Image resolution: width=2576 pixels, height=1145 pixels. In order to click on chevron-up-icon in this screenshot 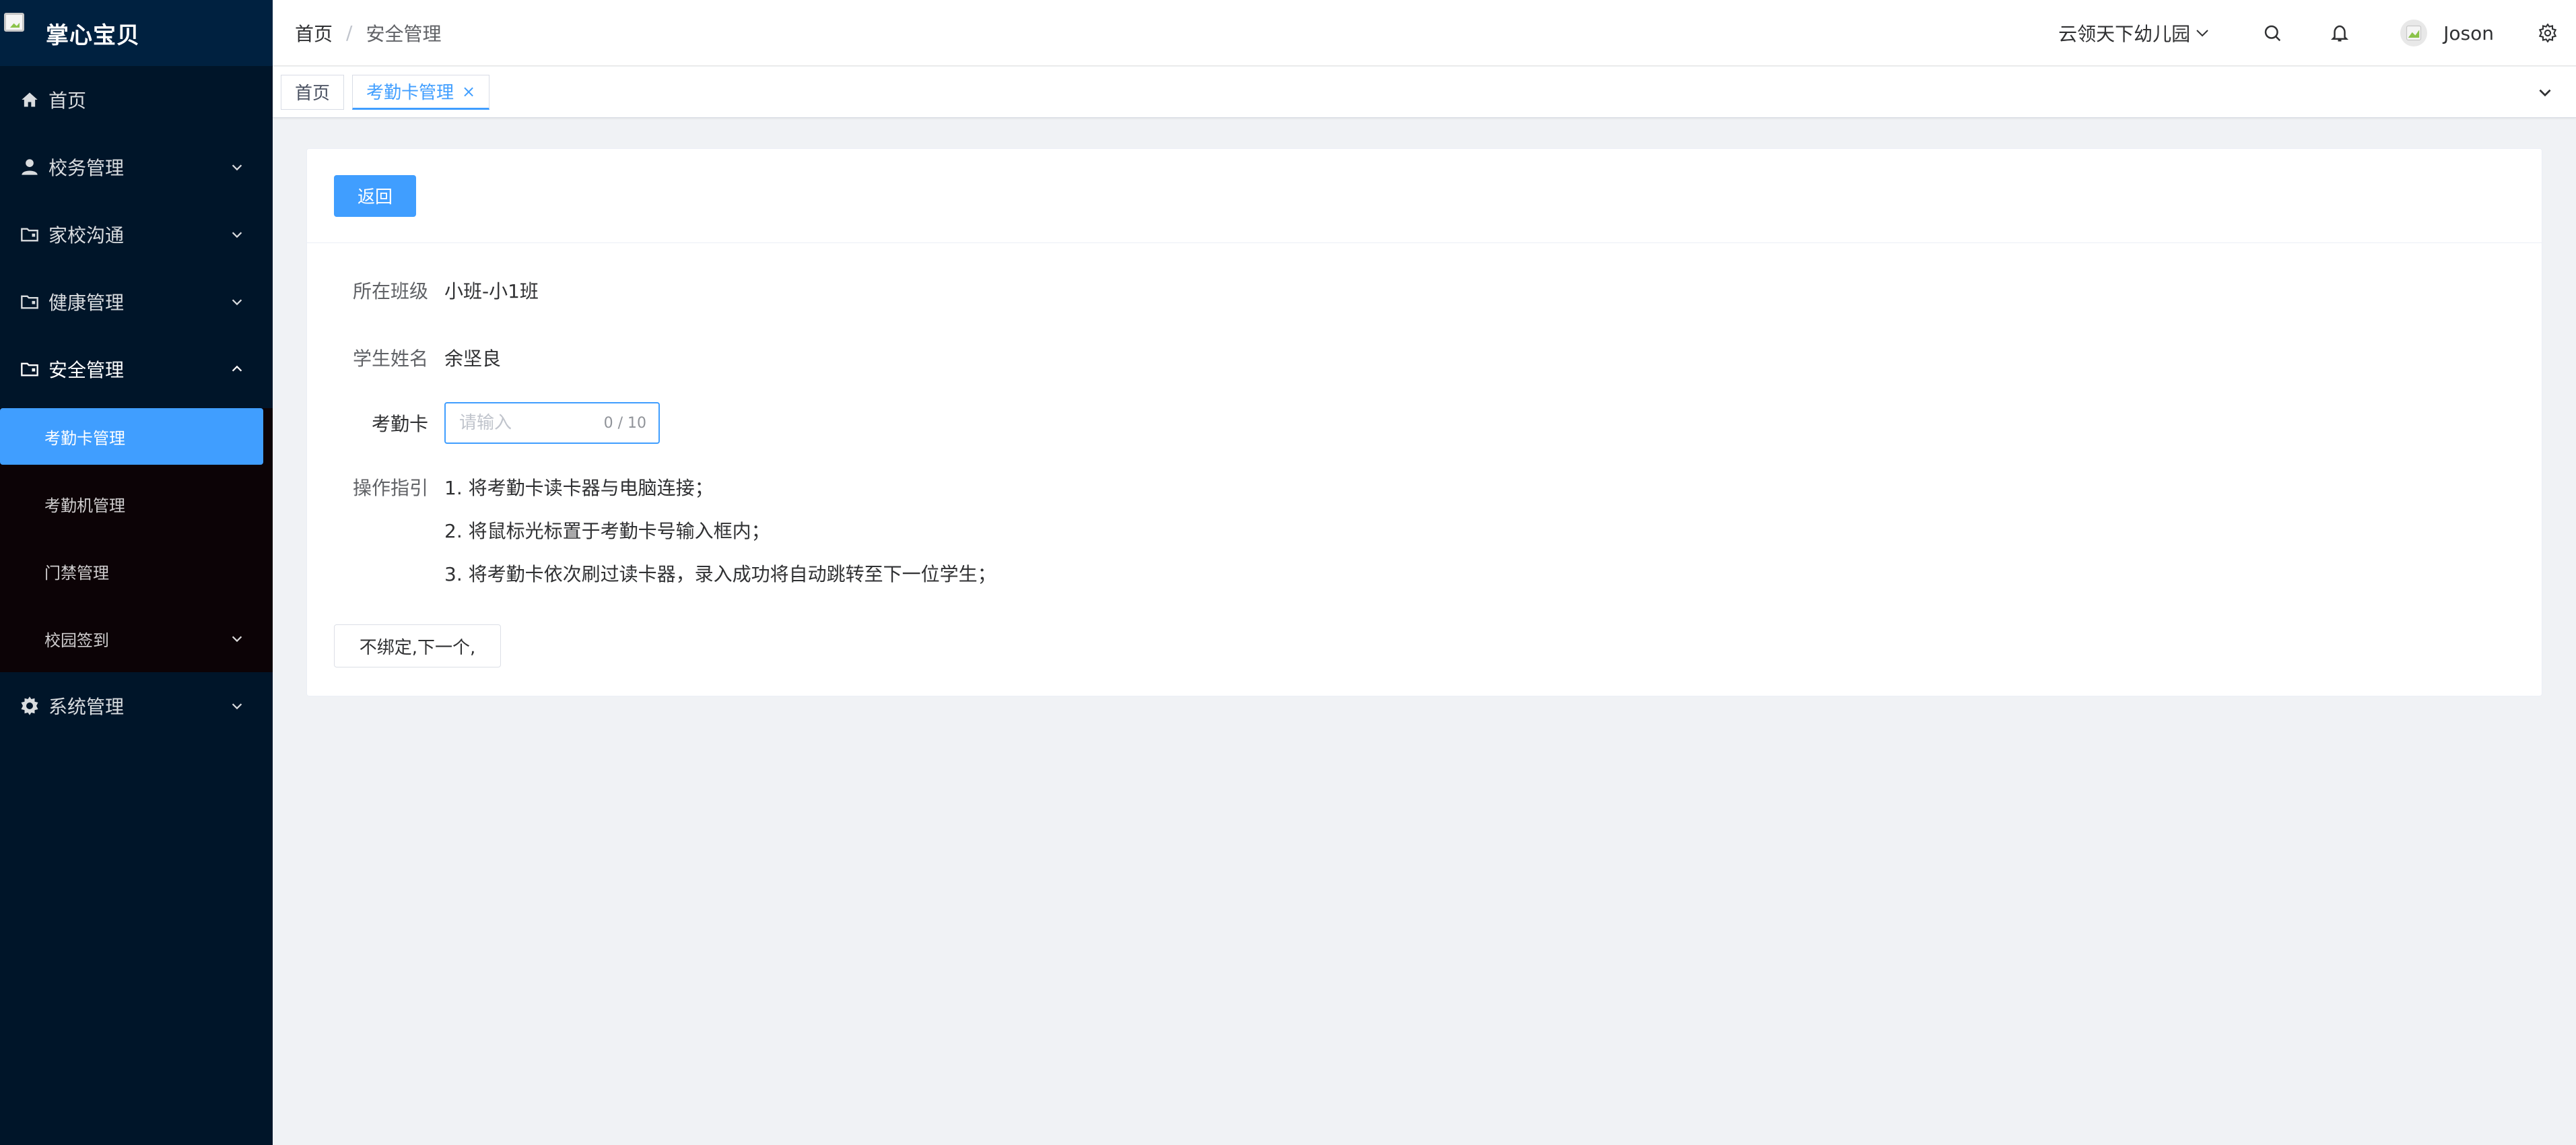, I will do `click(237, 369)`.